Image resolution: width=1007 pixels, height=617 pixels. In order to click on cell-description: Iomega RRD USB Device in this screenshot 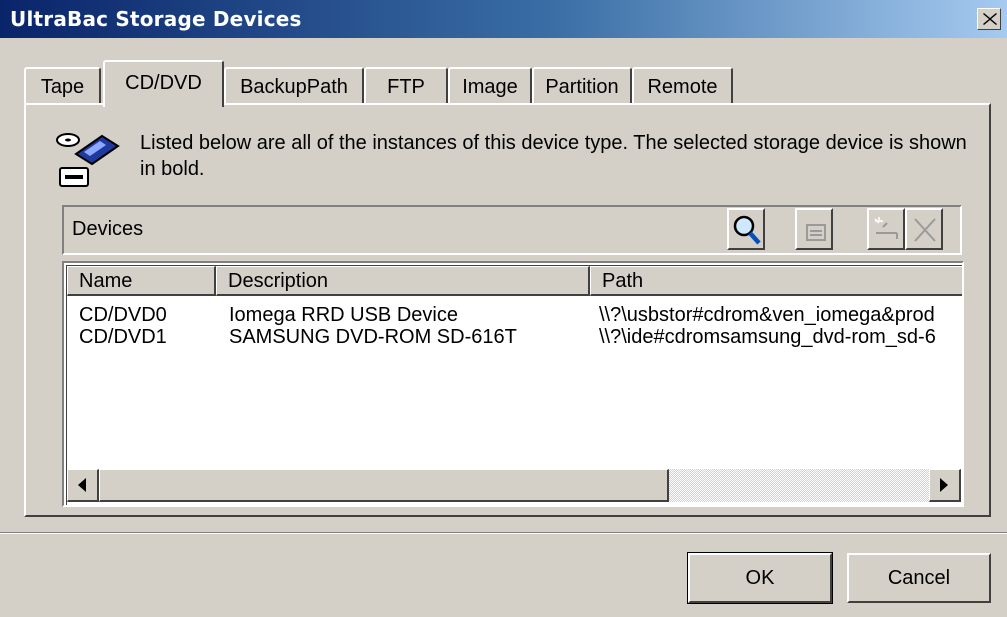, I will do `click(343, 315)`.